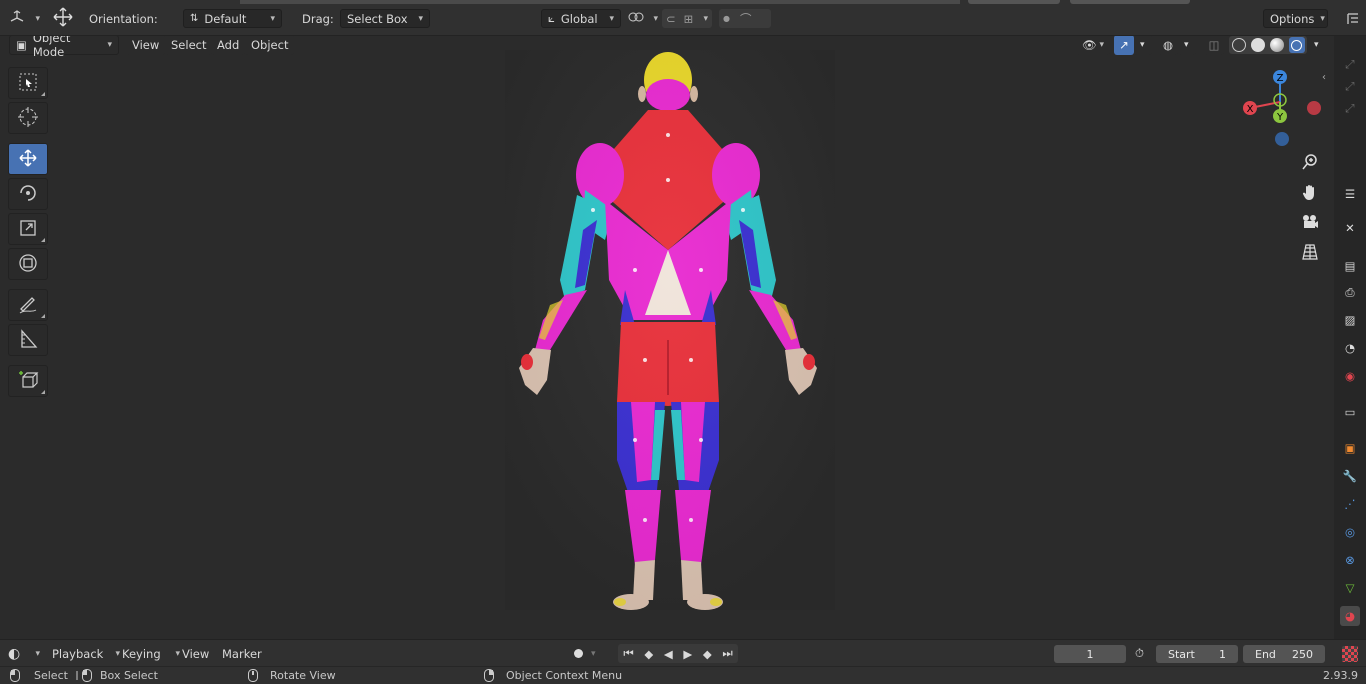 The height and width of the screenshot is (684, 1366). Describe the element at coordinates (1292, 18) in the screenshot. I see `options-label: Options` at that location.